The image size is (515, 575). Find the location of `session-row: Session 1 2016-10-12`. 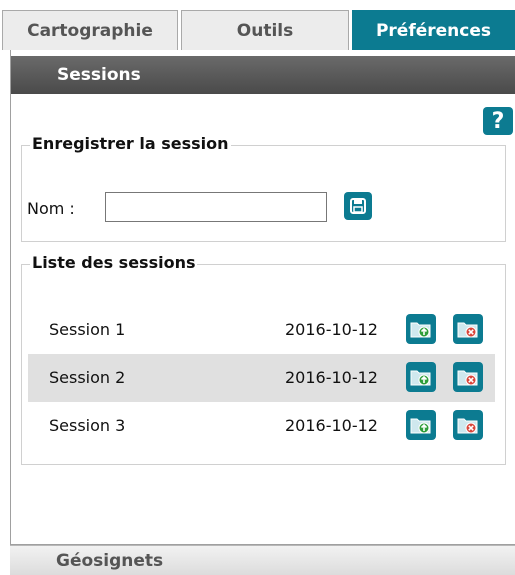

session-row: Session 1 2016-10-12 is located at coordinates (261, 330).